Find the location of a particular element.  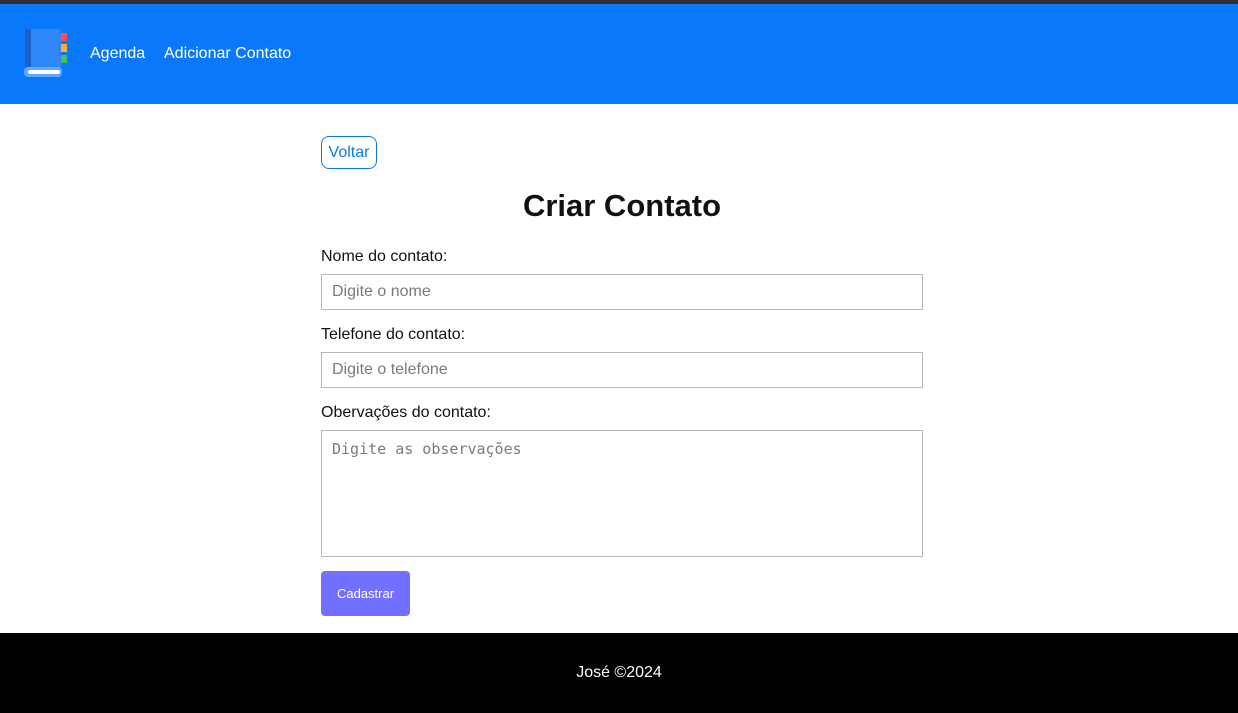

address-book-icon is located at coordinates (46, 53).